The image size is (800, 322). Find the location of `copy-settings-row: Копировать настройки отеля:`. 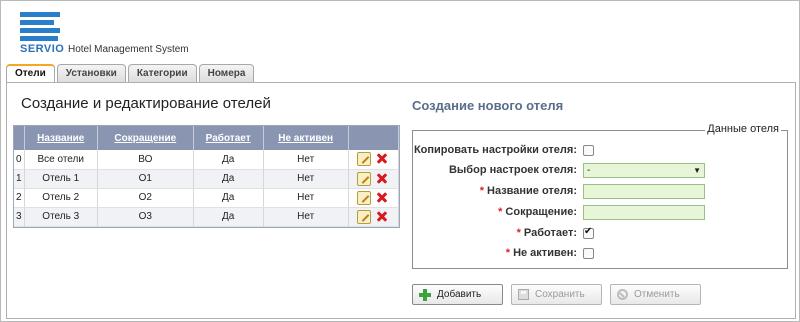

copy-settings-row: Копировать настройки отеля: is located at coordinates (598, 150).